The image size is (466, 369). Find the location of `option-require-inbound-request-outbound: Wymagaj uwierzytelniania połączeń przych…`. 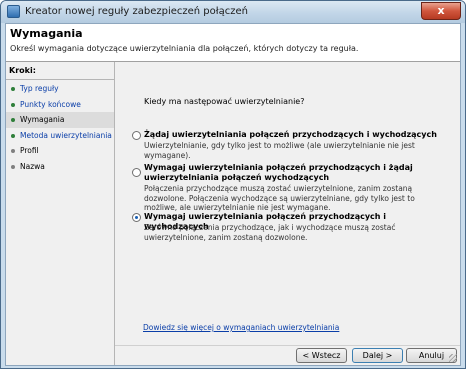

option-require-inbound-request-outbound: Wymagaj uwierzytelniania połączeń przych… is located at coordinates (289, 188).